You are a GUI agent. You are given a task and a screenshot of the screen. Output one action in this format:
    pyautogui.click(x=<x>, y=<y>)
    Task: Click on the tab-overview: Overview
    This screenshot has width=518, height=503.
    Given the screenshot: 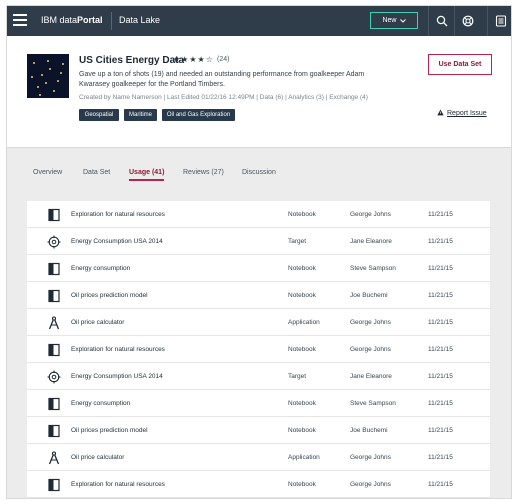 What is the action you would take?
    pyautogui.click(x=47, y=172)
    